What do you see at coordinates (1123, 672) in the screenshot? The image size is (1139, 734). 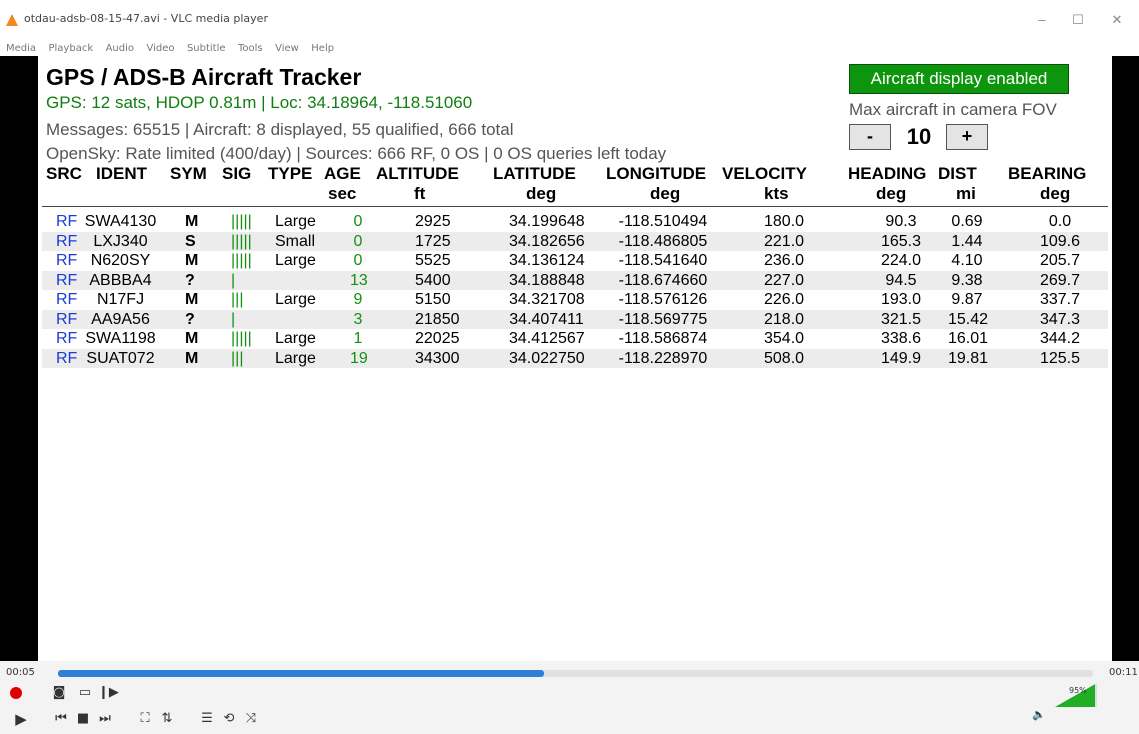 I see `total-time: 00:11` at bounding box center [1123, 672].